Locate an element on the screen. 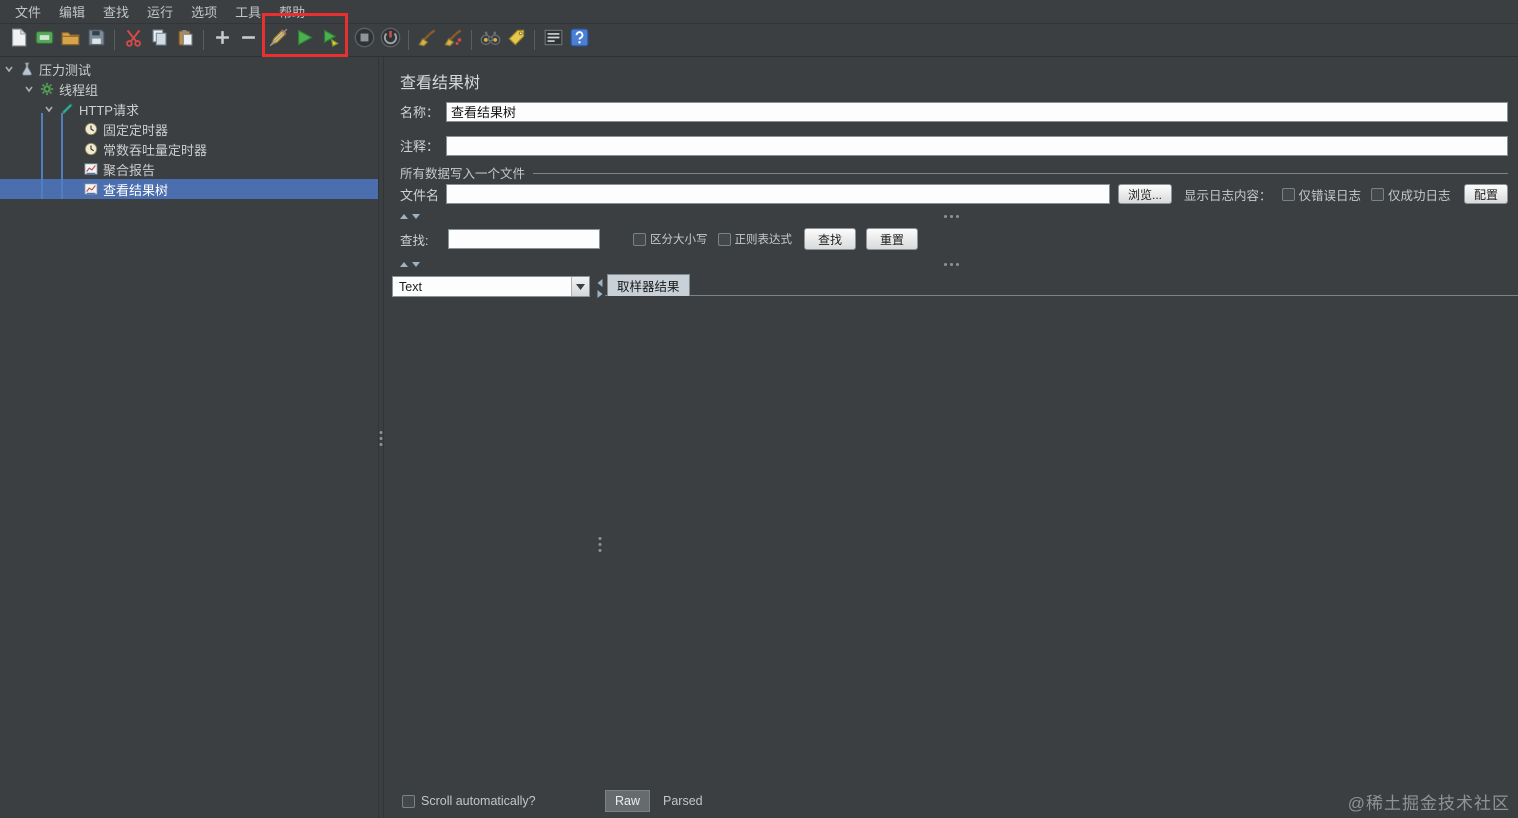 Image resolution: width=1518 pixels, height=818 pixels. tab-parsed: Parsed is located at coordinates (683, 801).